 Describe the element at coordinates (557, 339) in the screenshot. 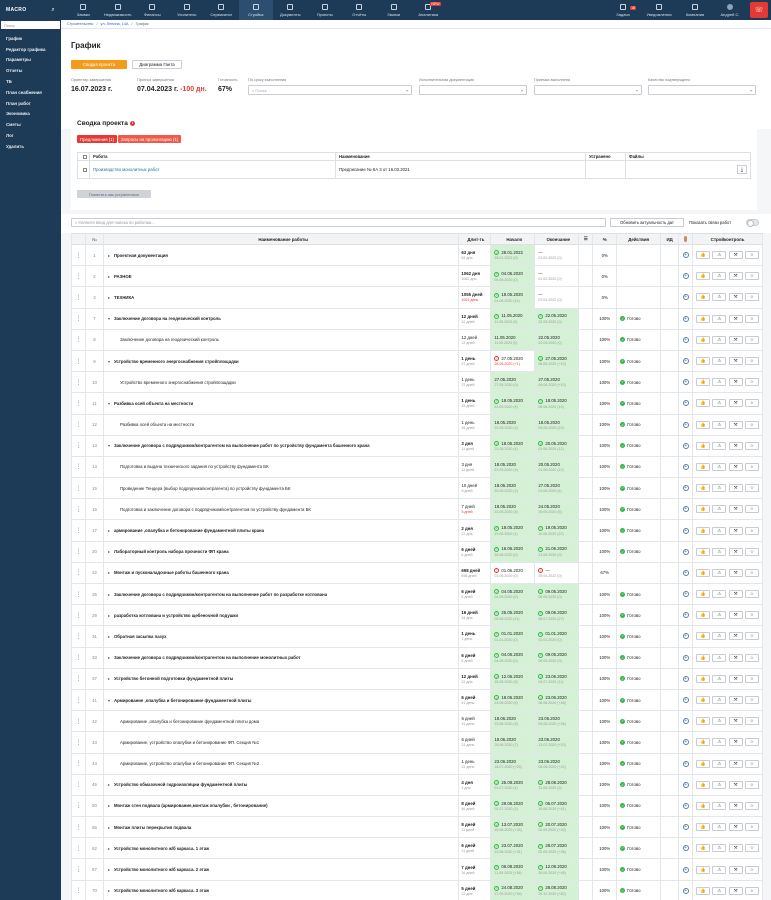

I see `end-cell: 22.05.2020 22.05.2020 (0)` at that location.